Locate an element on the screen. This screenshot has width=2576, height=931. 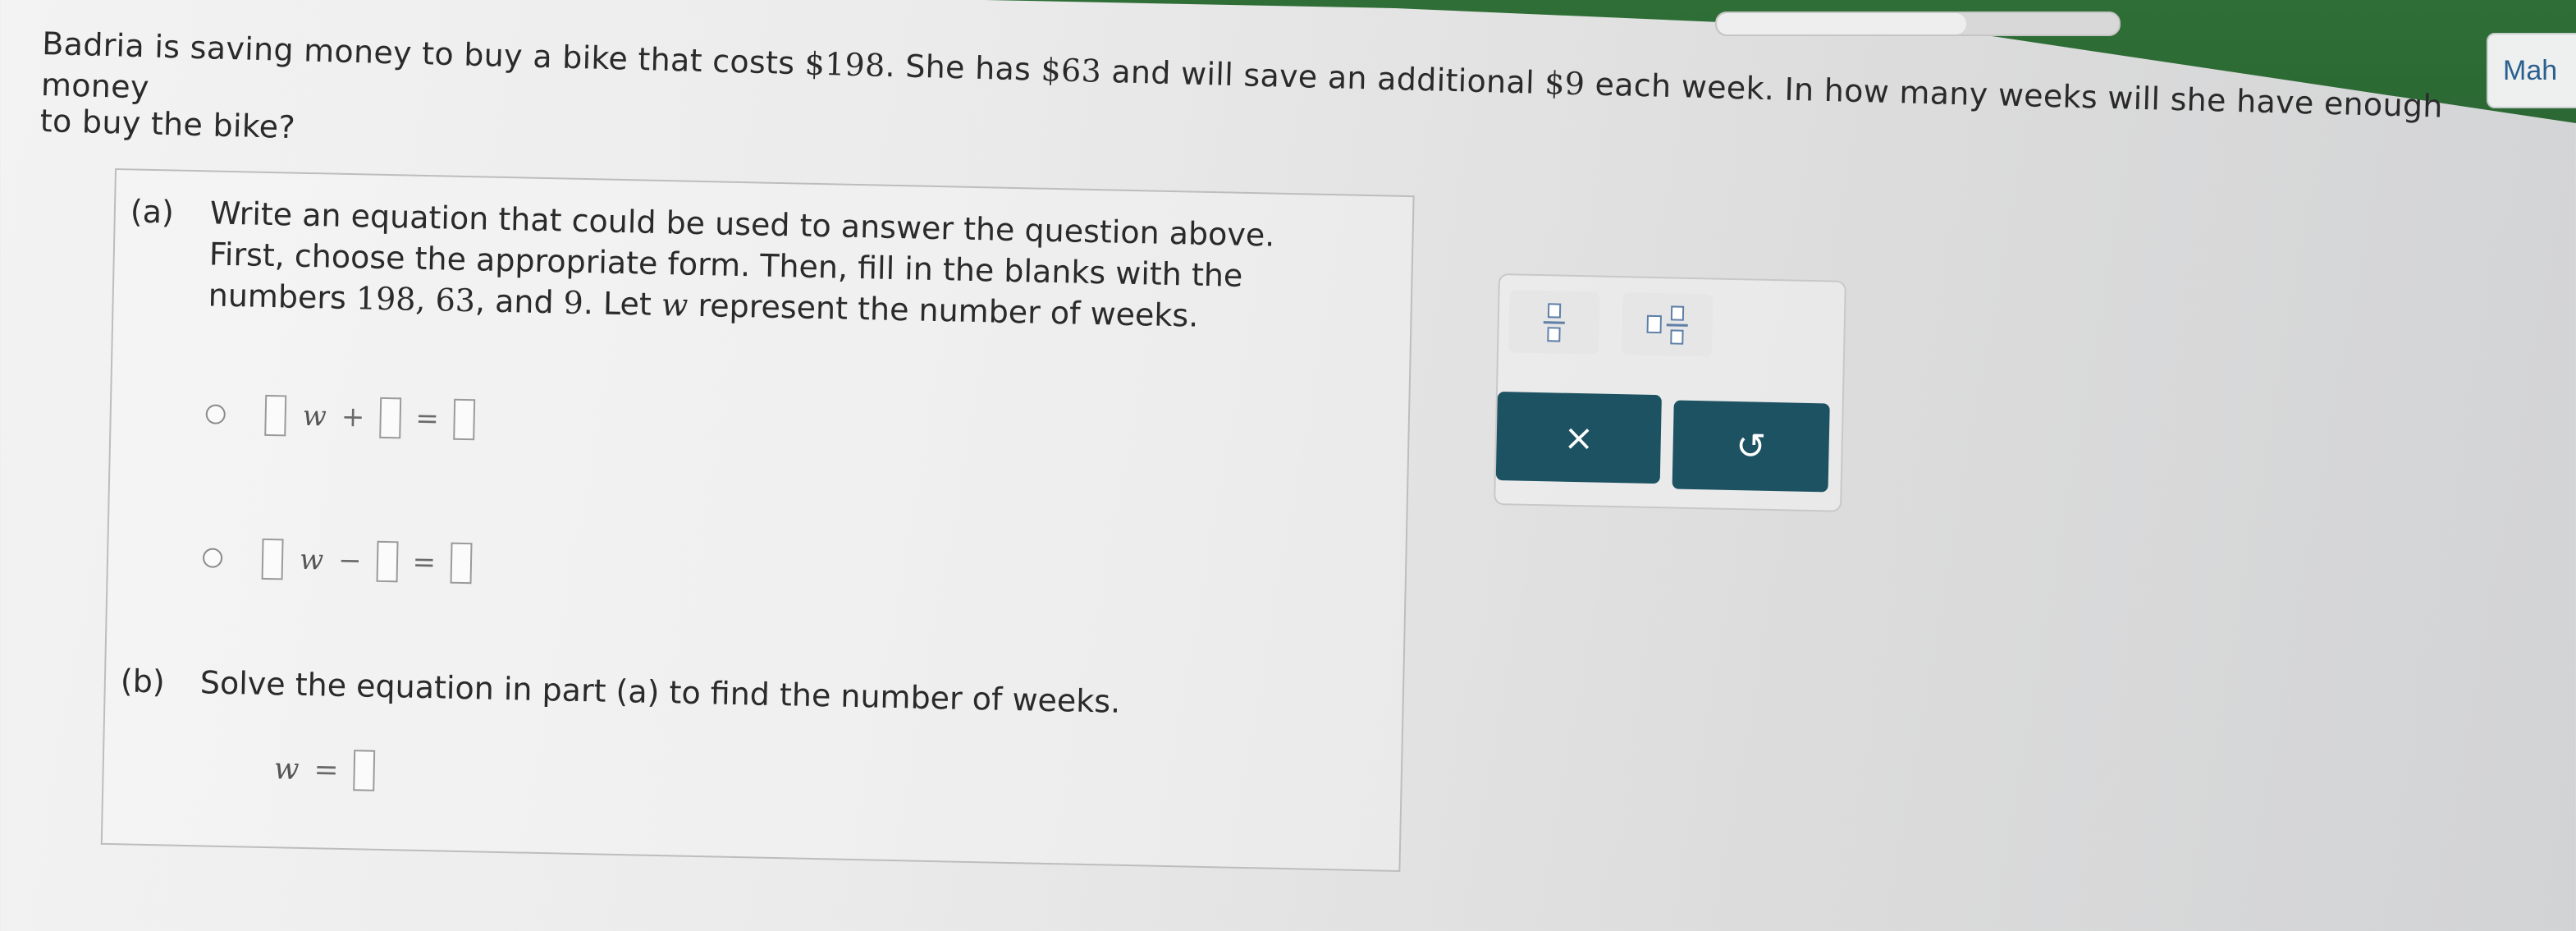
progress-bar-fill is located at coordinates (1841, 23).